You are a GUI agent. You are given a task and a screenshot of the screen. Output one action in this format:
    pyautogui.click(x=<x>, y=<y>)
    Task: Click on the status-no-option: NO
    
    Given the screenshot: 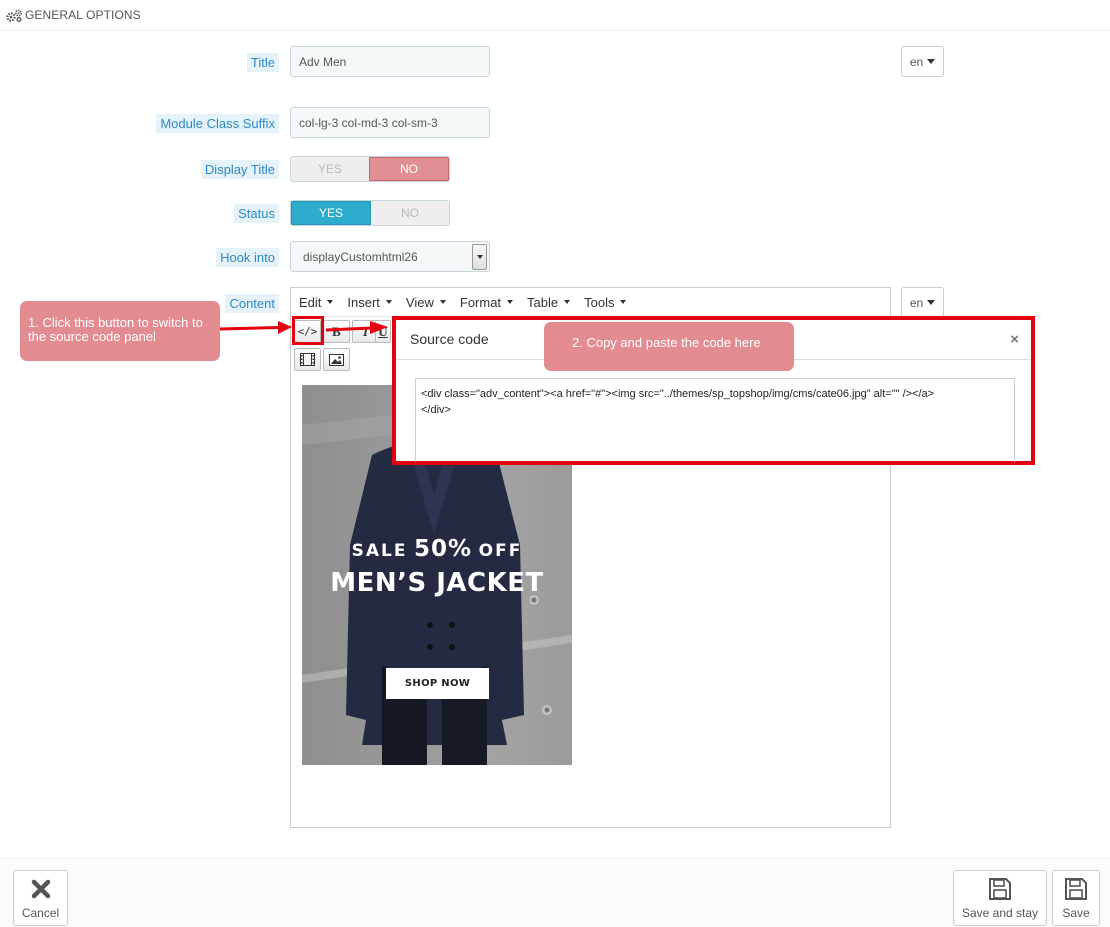 What is the action you would take?
    pyautogui.click(x=410, y=213)
    